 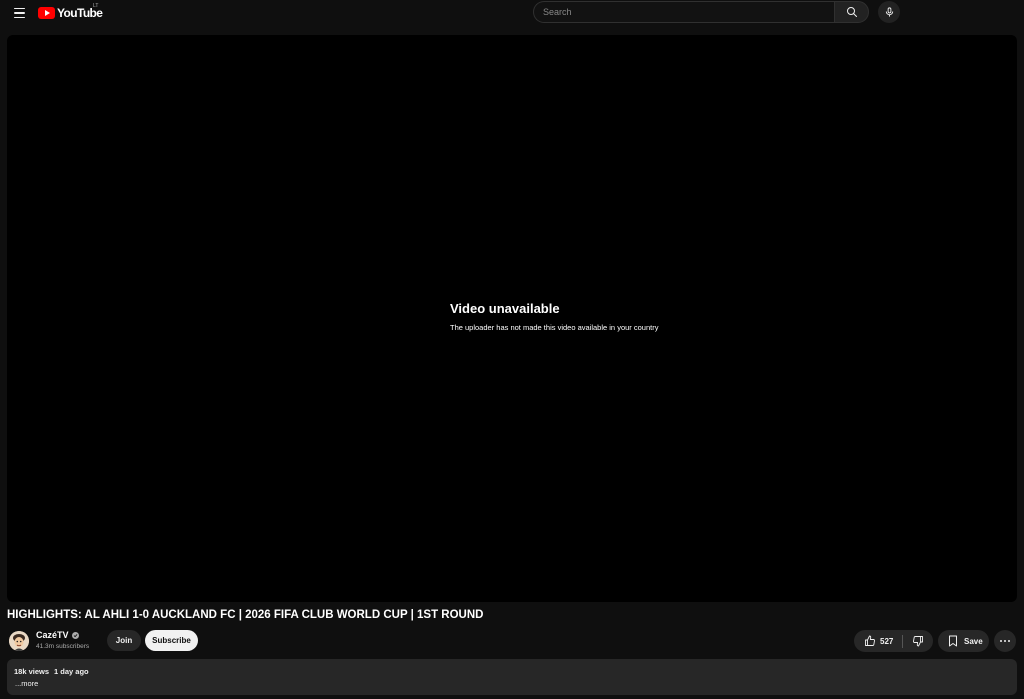 I want to click on channel-name-row: CazéTV, so click(x=57, y=635).